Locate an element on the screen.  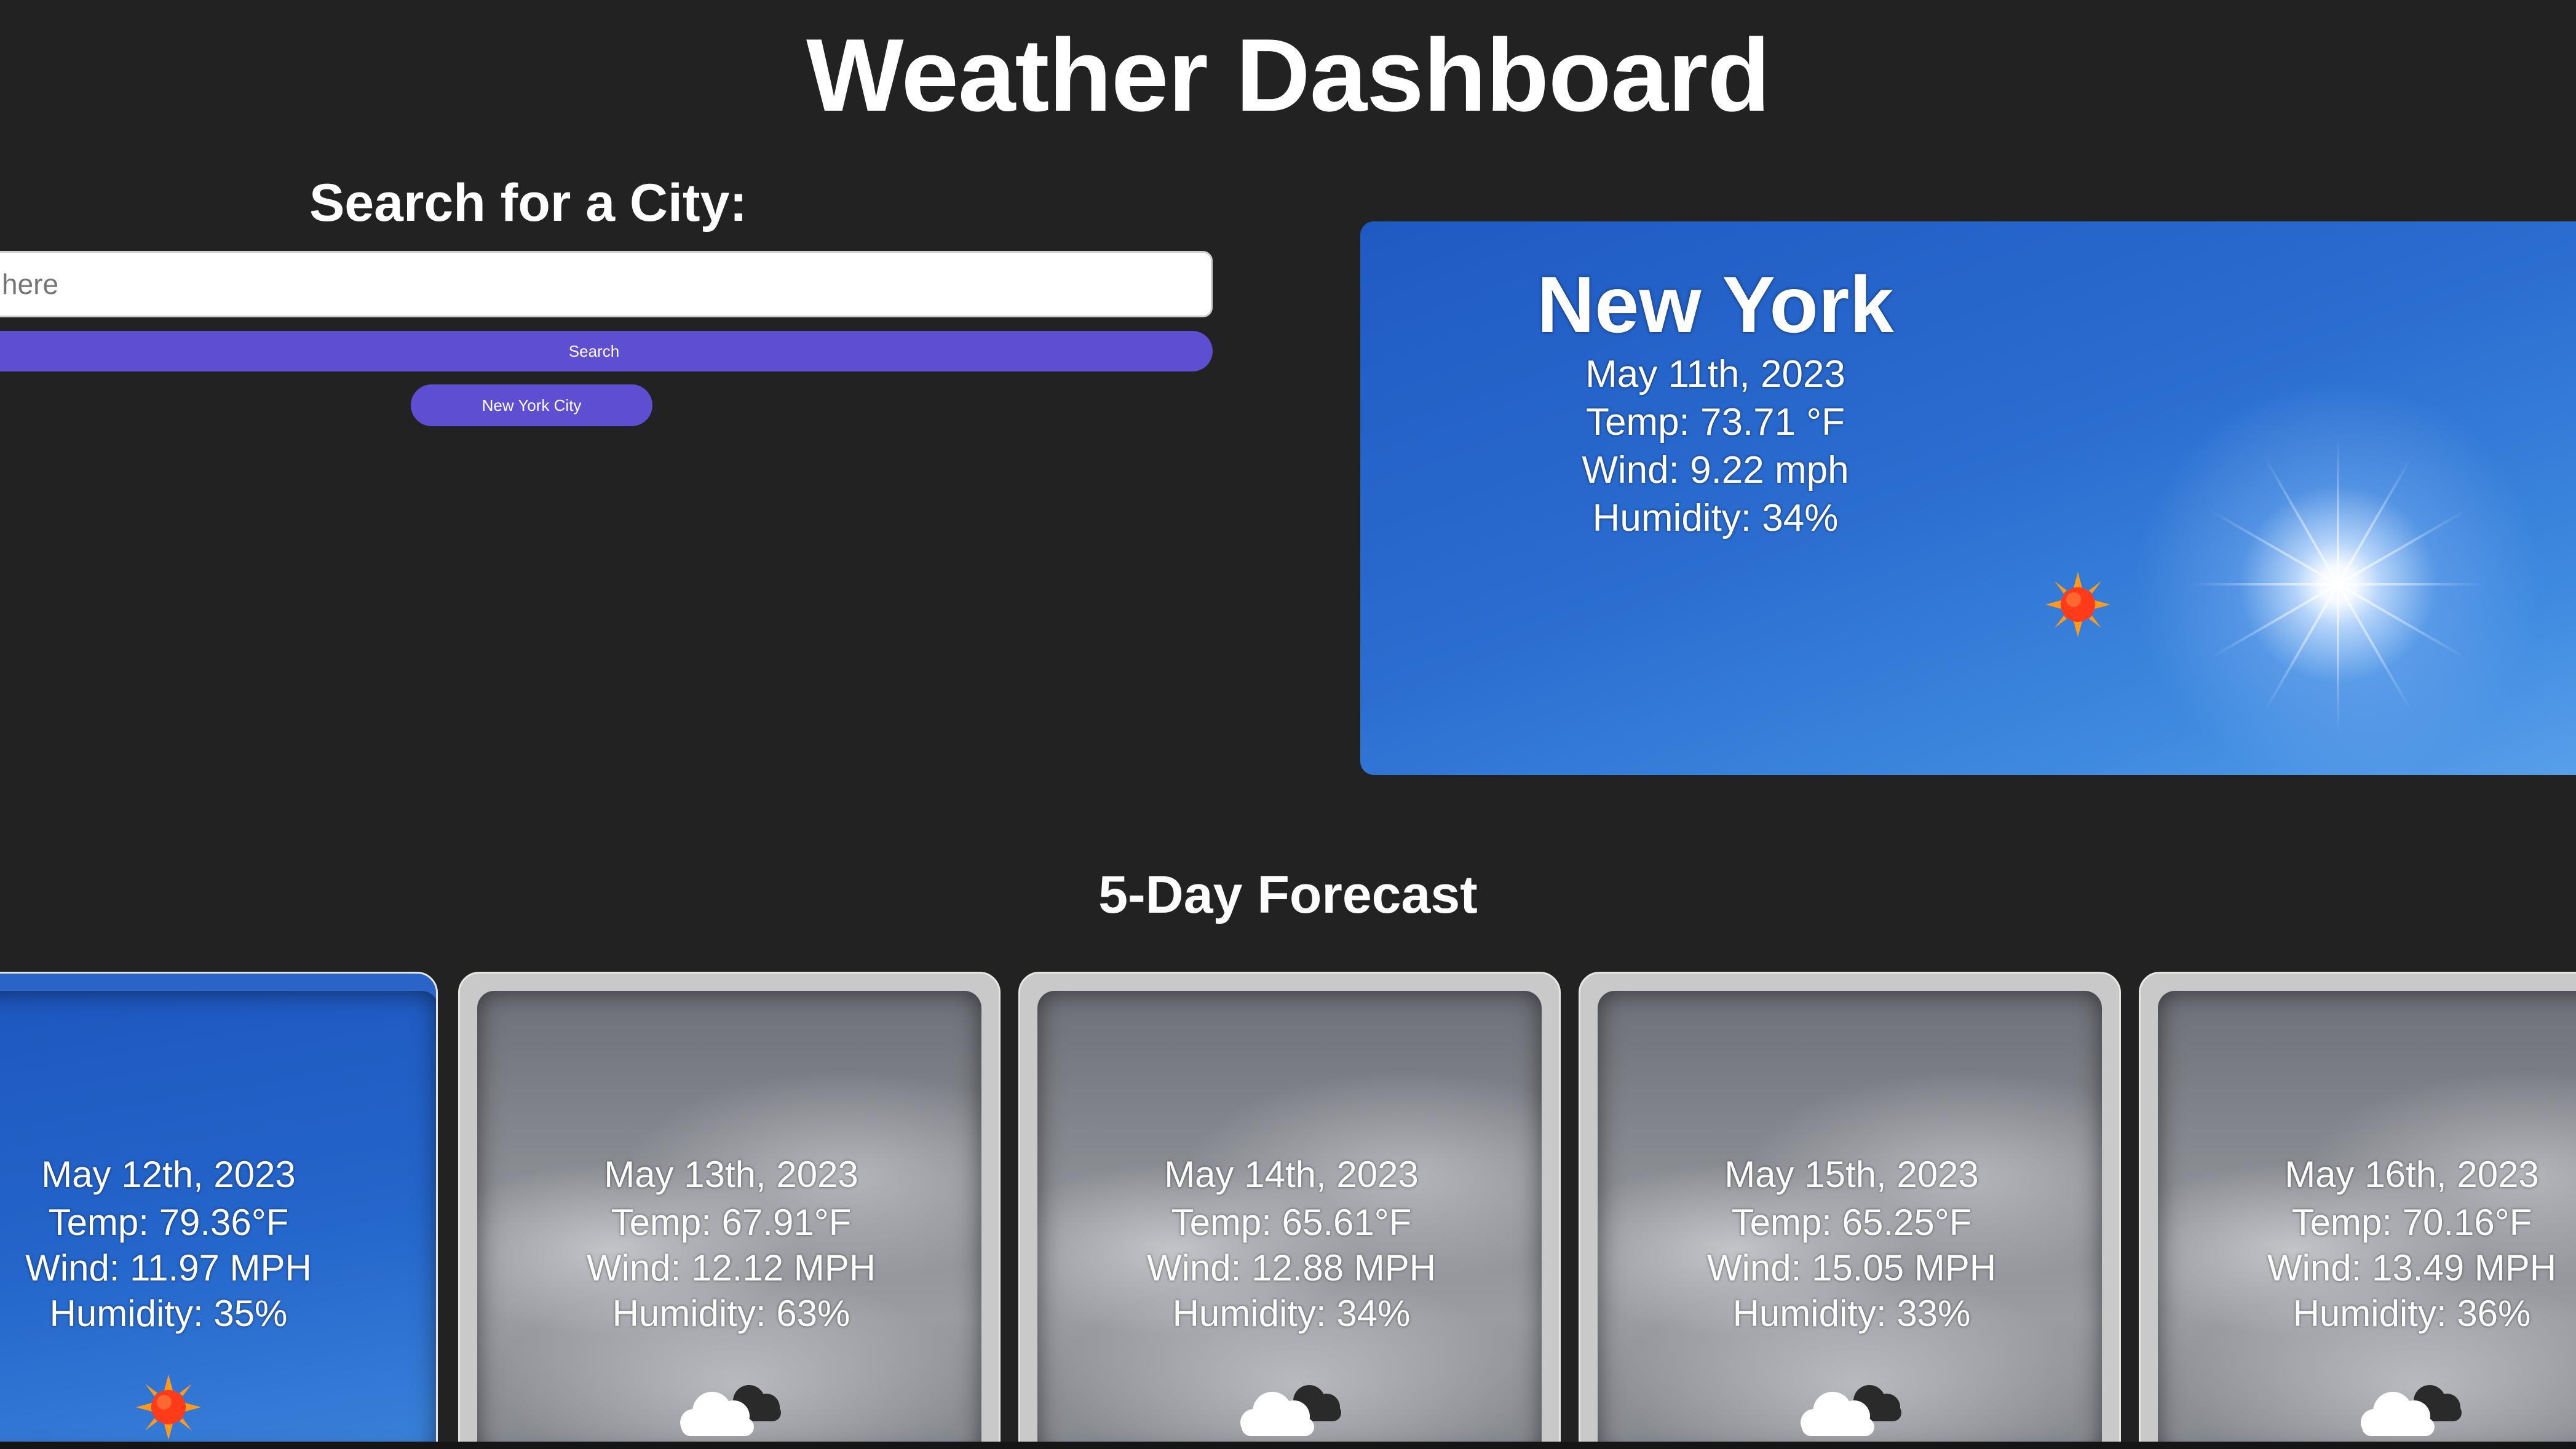
forecast-temp: Temp: 79.36°F is located at coordinates (168, 1222).